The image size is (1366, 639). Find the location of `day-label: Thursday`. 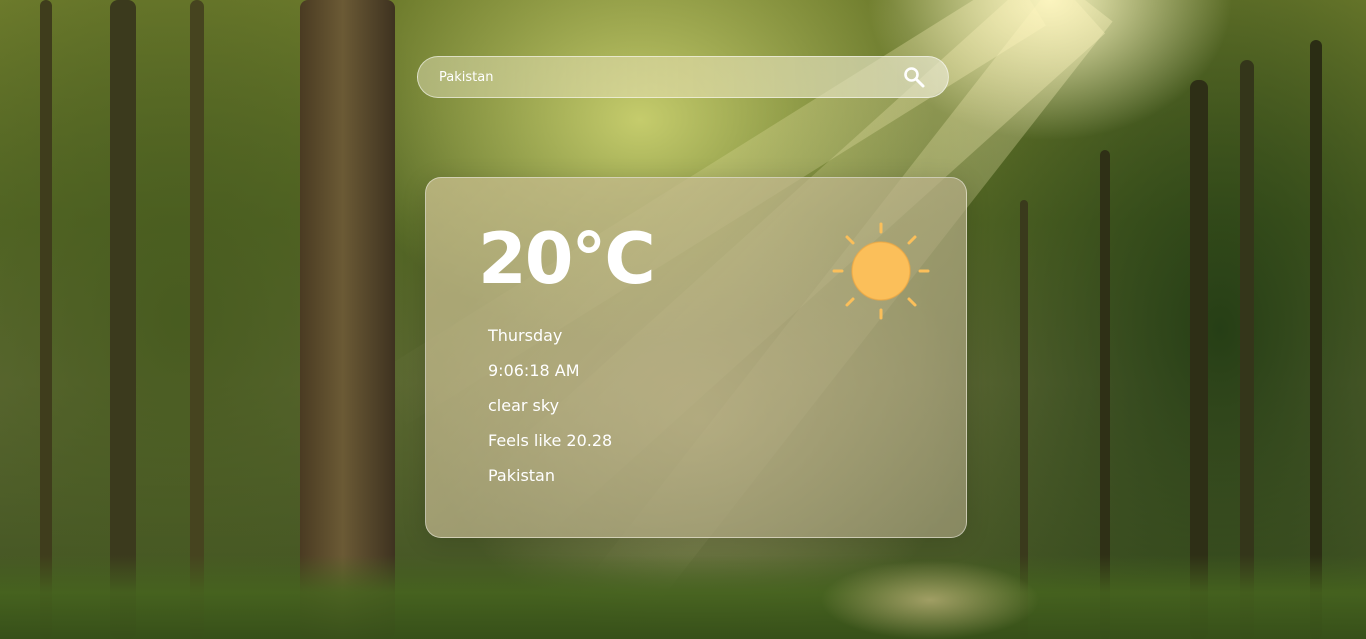

day-label: Thursday is located at coordinates (525, 335).